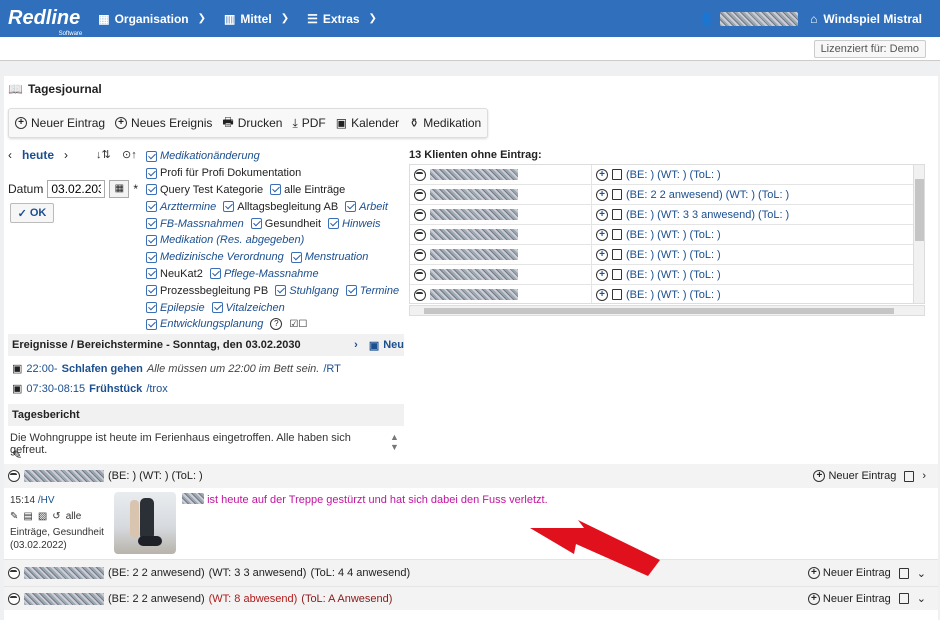 The image size is (940, 620). Describe the element at coordinates (223, 173) in the screenshot. I see `filter-profi: Profi für Profi Dokumentation` at that location.